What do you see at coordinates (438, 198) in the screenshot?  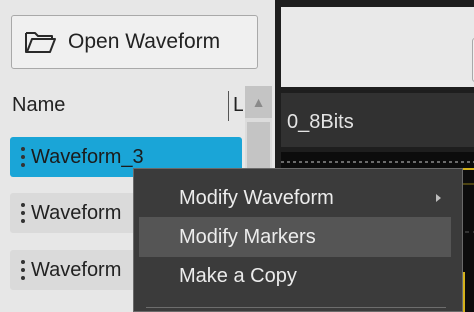 I see `chevron-right-icon` at bounding box center [438, 198].